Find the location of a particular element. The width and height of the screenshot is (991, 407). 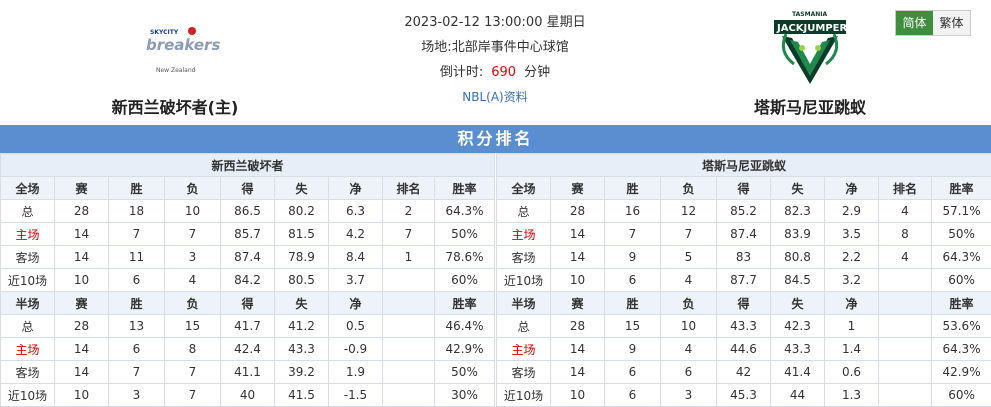

team-table-title: 塔斯马尼亚跳蚁 is located at coordinates (743, 165).